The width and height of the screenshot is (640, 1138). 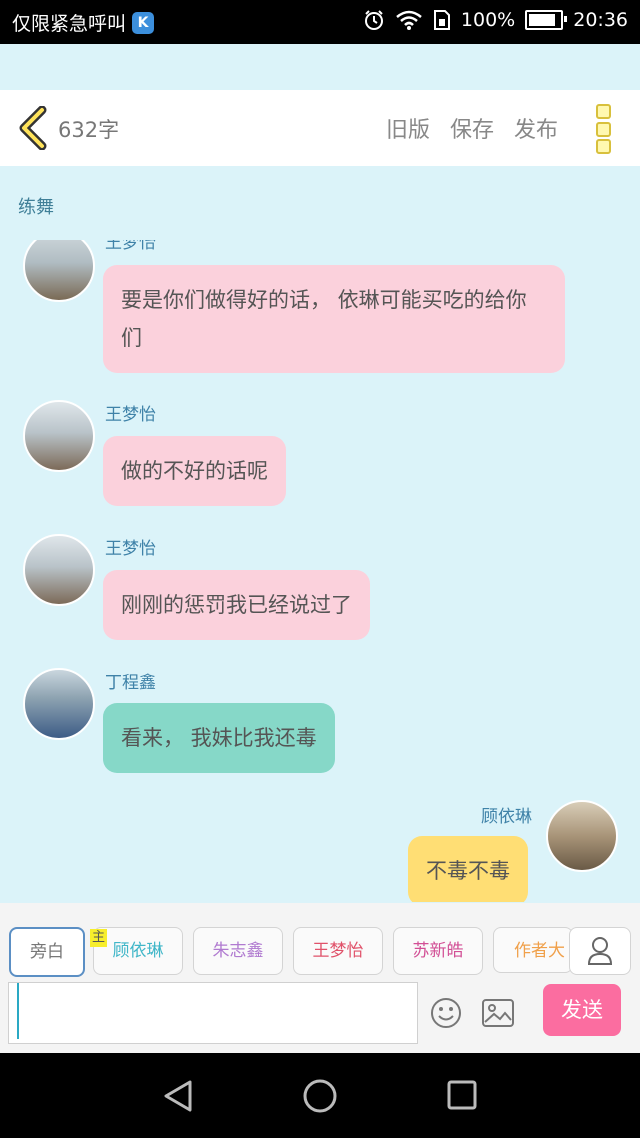 I want to click on wifi-icon, so click(x=409, y=20).